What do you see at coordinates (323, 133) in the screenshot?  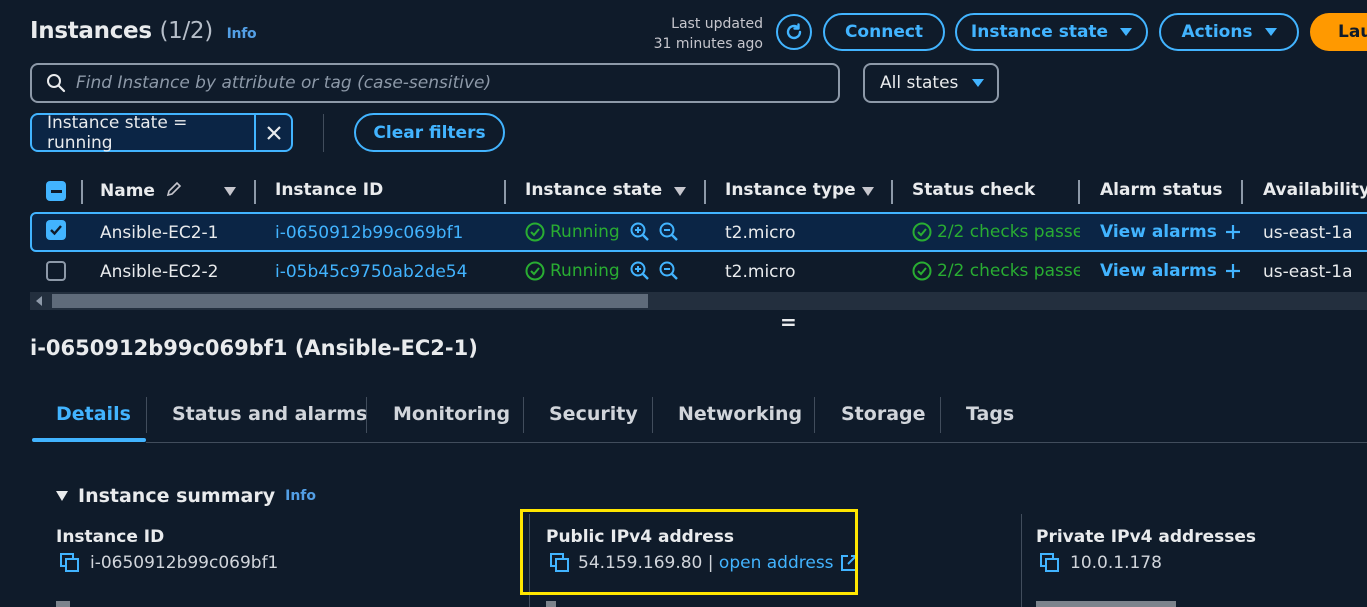 I see `divider` at bounding box center [323, 133].